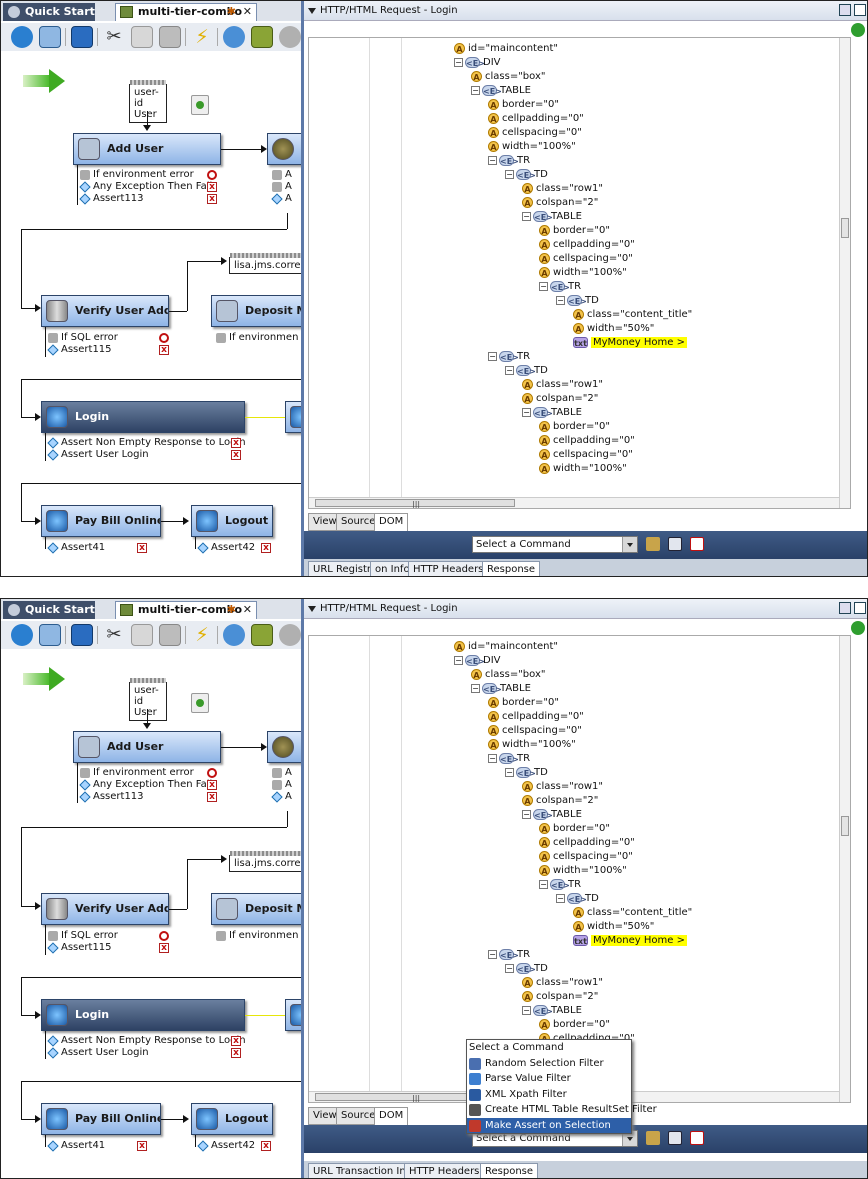  Describe the element at coordinates (630, 941) in the screenshot. I see `text-node: txt MyMoney Home >` at that location.